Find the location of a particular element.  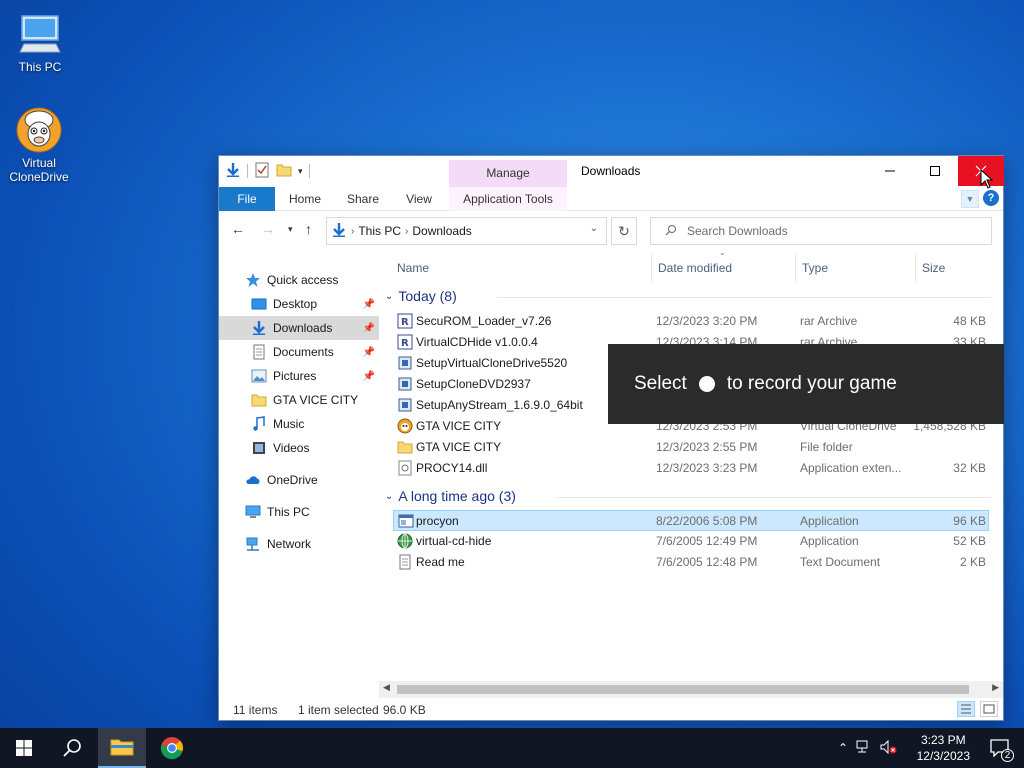

up-button: ↑ is located at coordinates (308, 229).